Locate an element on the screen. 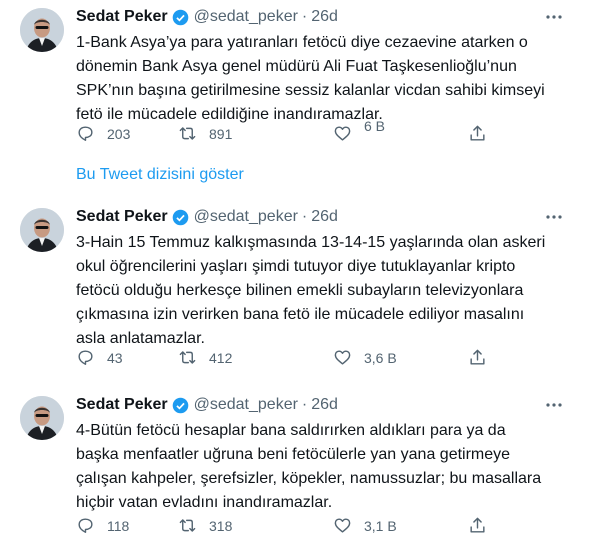 The width and height of the screenshot is (600, 536). tweet-actions: 118 318 3,1 B is located at coordinates (286, 526).